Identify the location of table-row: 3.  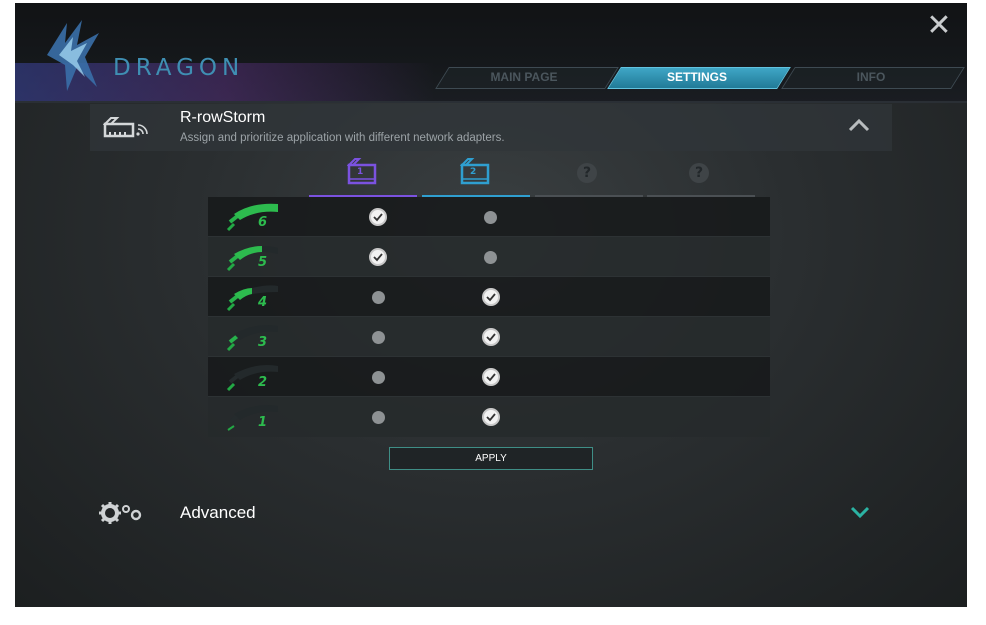
(489, 337).